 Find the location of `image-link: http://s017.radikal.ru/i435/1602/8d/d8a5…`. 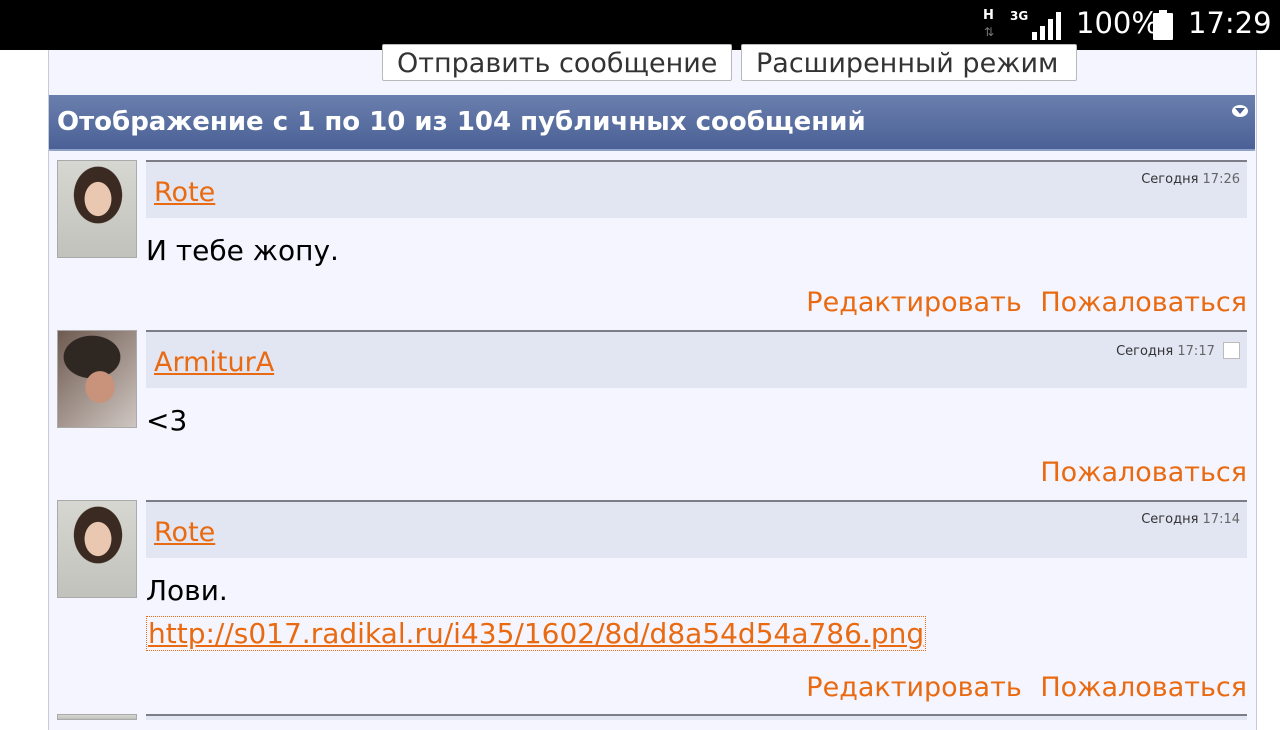

image-link: http://s017.radikal.ru/i435/1602/8d/d8a5… is located at coordinates (536, 633).